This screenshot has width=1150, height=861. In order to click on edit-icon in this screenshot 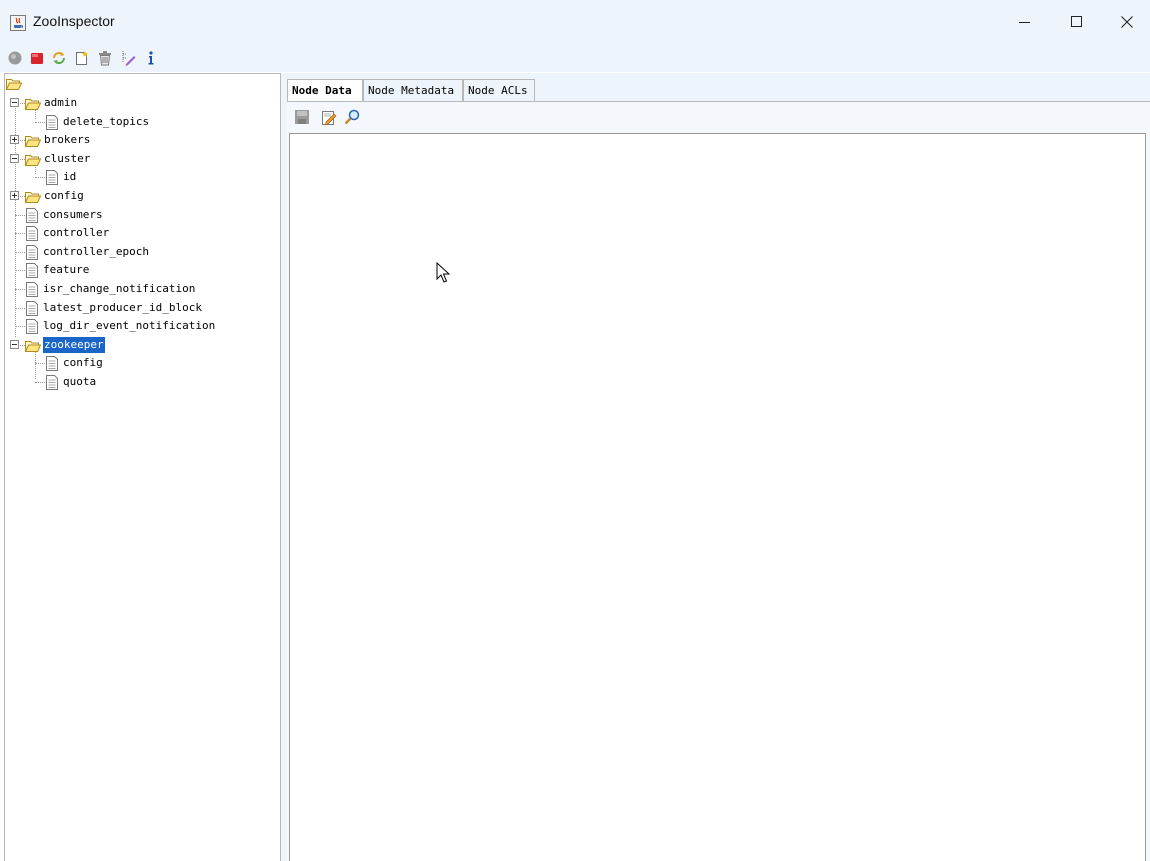, I will do `click(329, 118)`.